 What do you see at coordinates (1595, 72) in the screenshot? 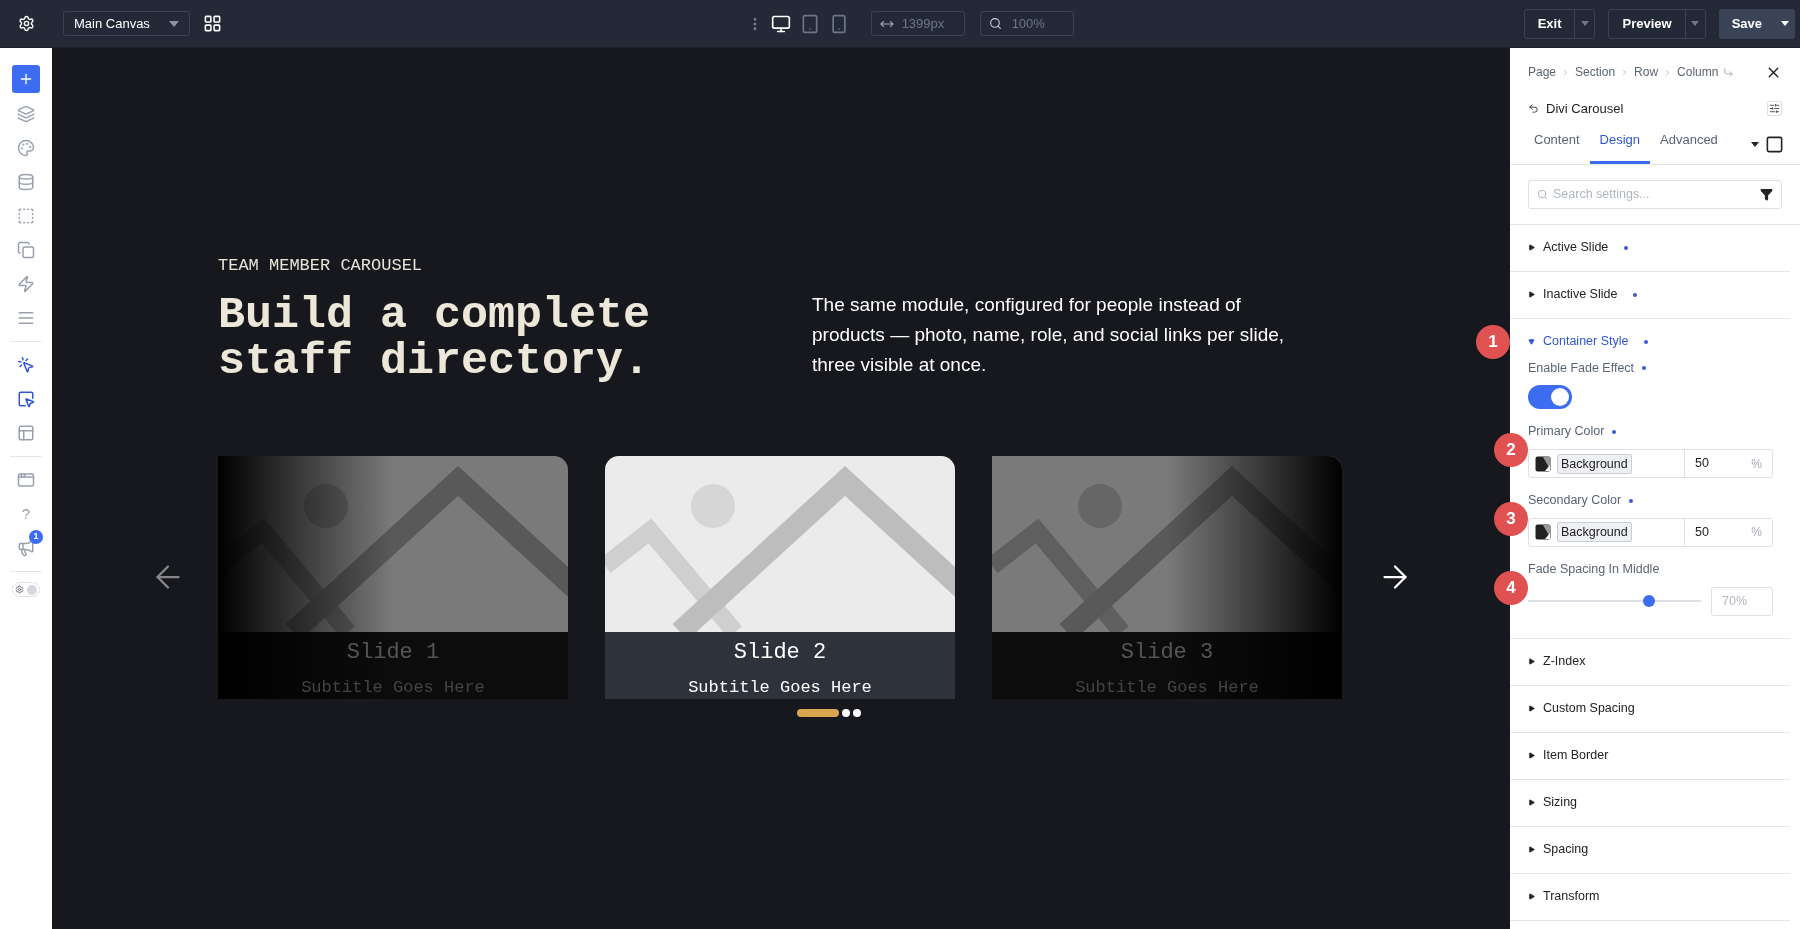
I see `breadcrumb-link: Section` at bounding box center [1595, 72].